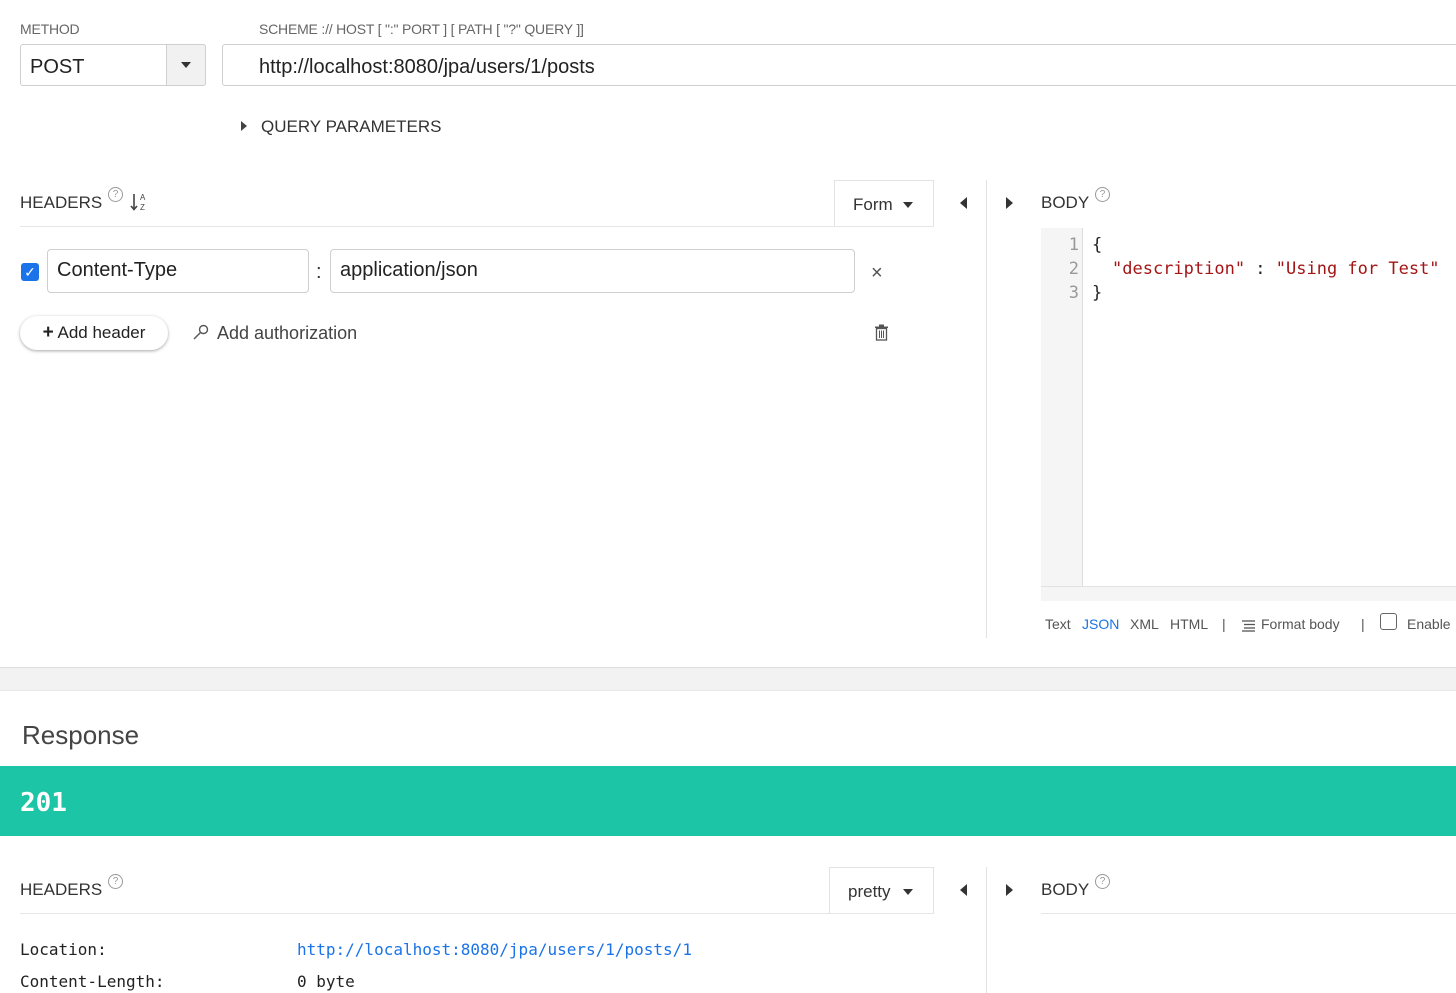 Image resolution: width=1456 pixels, height=993 pixels. What do you see at coordinates (1073, 269) in the screenshot?
I see `line-number: 2` at bounding box center [1073, 269].